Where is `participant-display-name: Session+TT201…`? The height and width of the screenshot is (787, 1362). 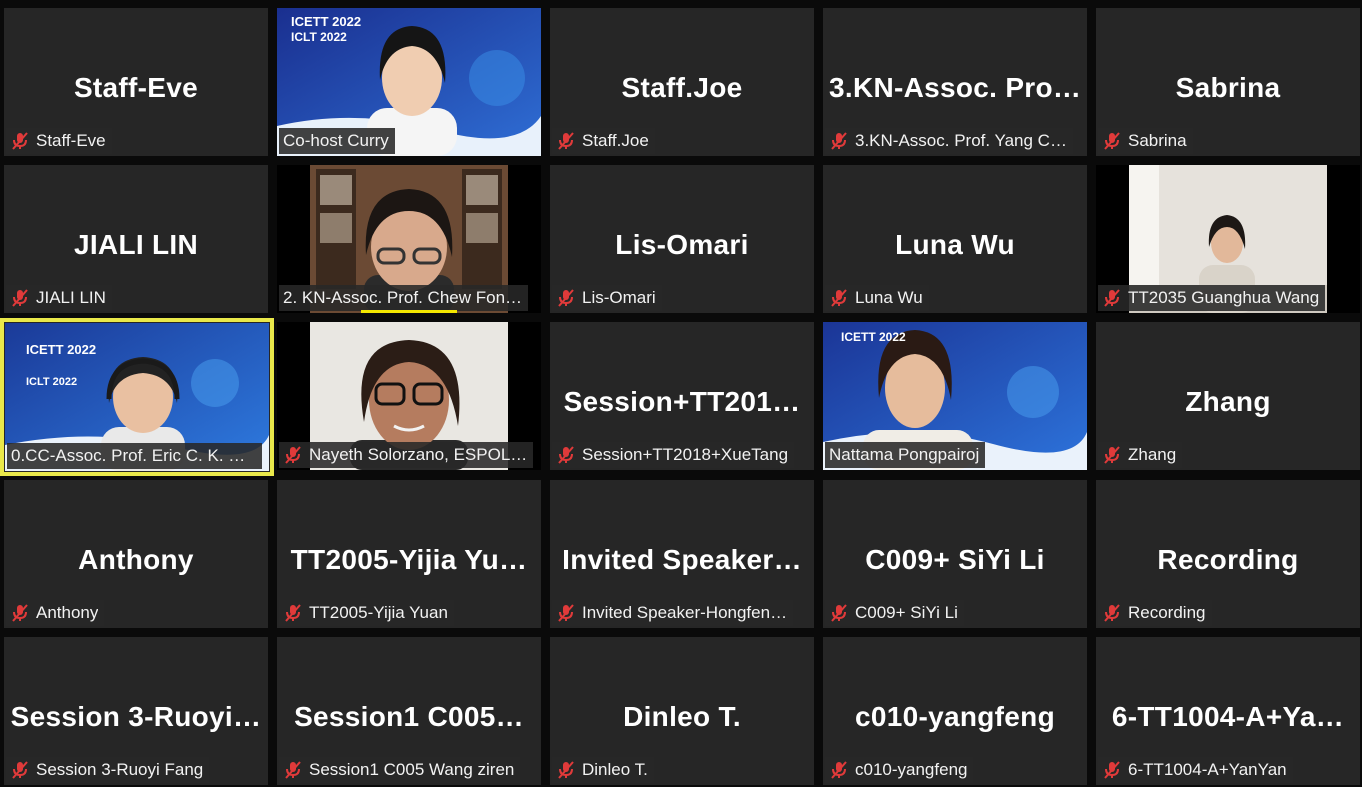 participant-display-name: Session+TT201… is located at coordinates (682, 401).